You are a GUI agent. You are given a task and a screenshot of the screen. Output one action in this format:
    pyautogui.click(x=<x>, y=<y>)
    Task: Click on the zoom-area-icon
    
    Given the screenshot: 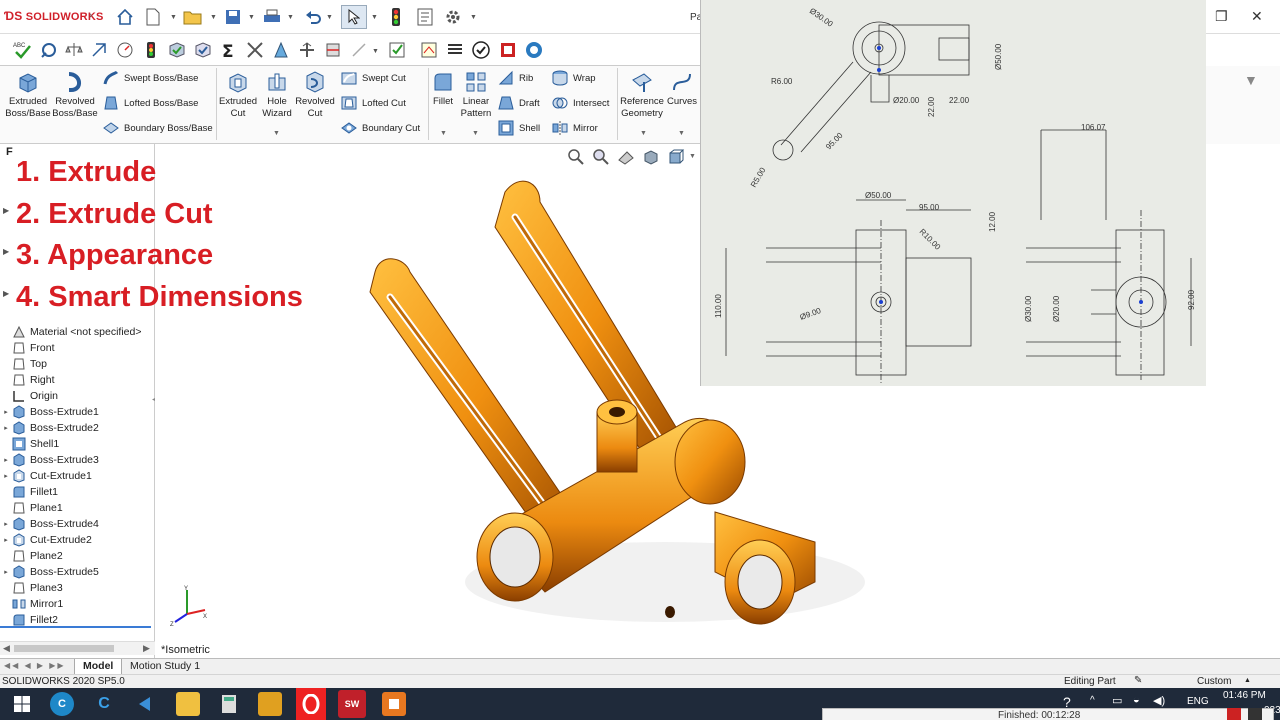 What is the action you would take?
    pyautogui.click(x=601, y=158)
    